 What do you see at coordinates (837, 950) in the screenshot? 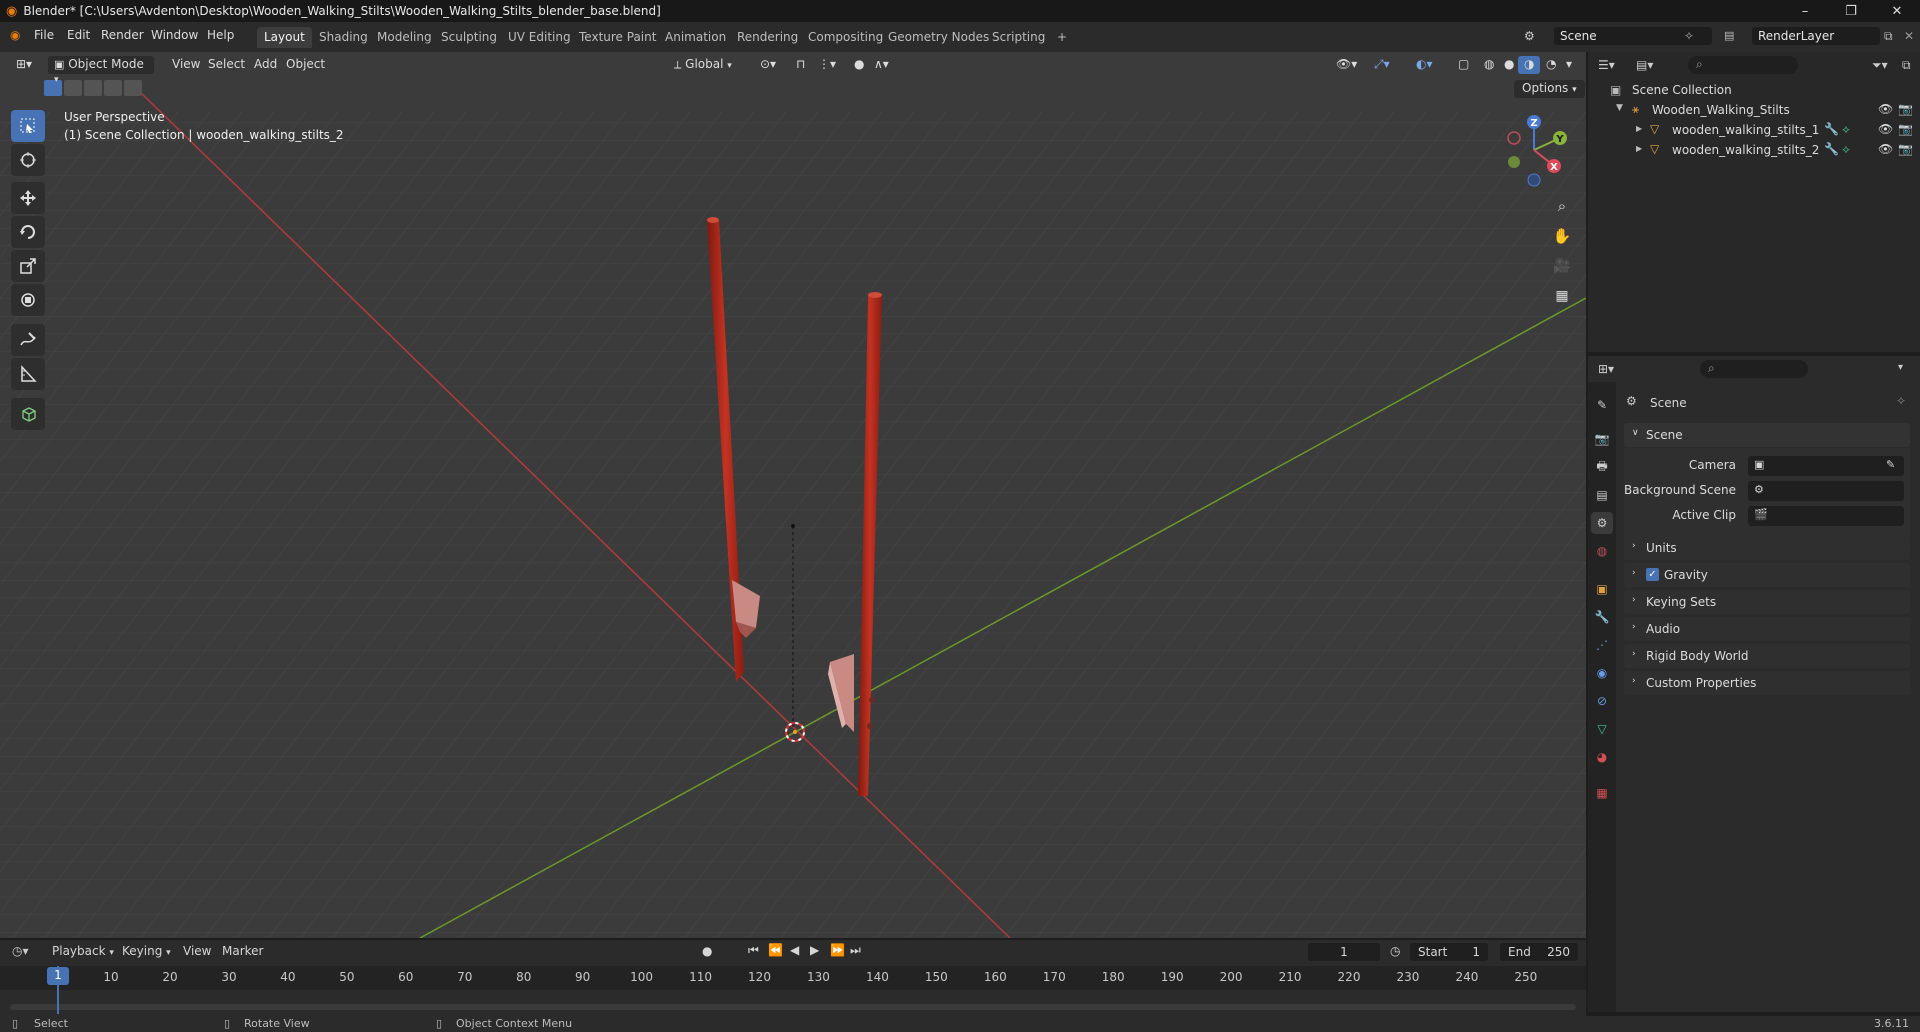
I see `next-keyframe-icon: ⏩` at bounding box center [837, 950].